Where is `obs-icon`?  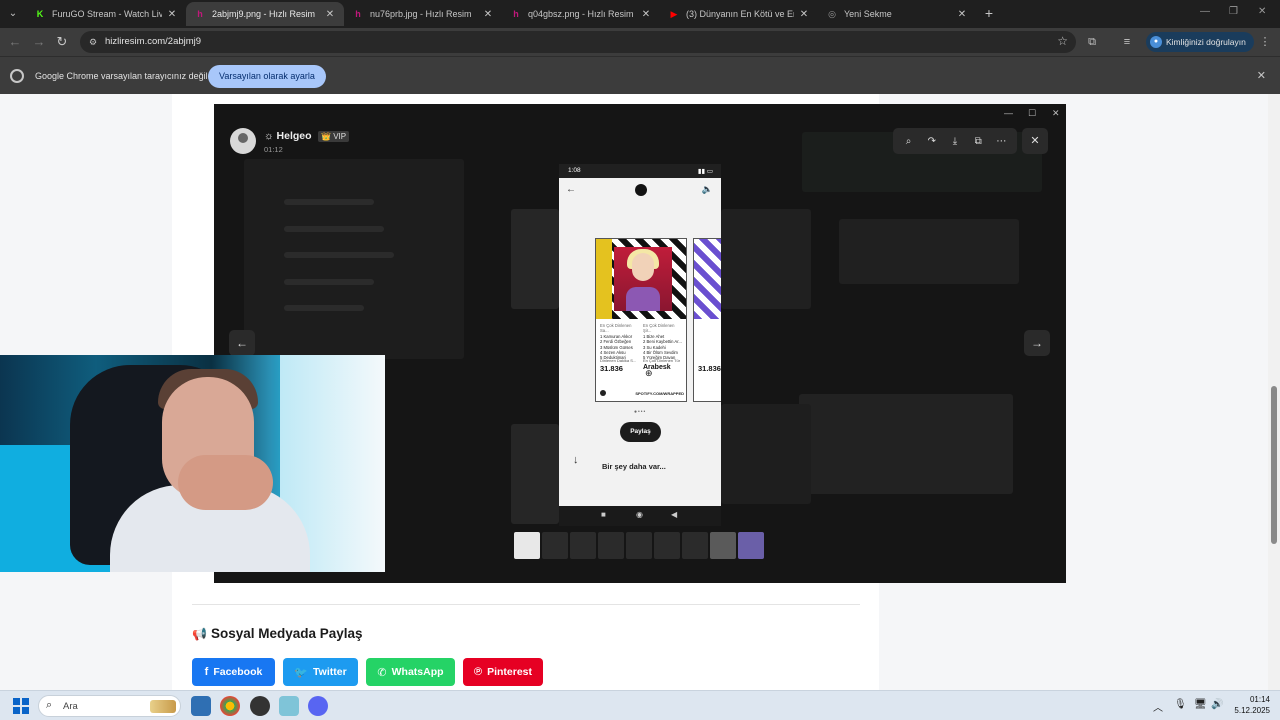 obs-icon is located at coordinates (260, 706).